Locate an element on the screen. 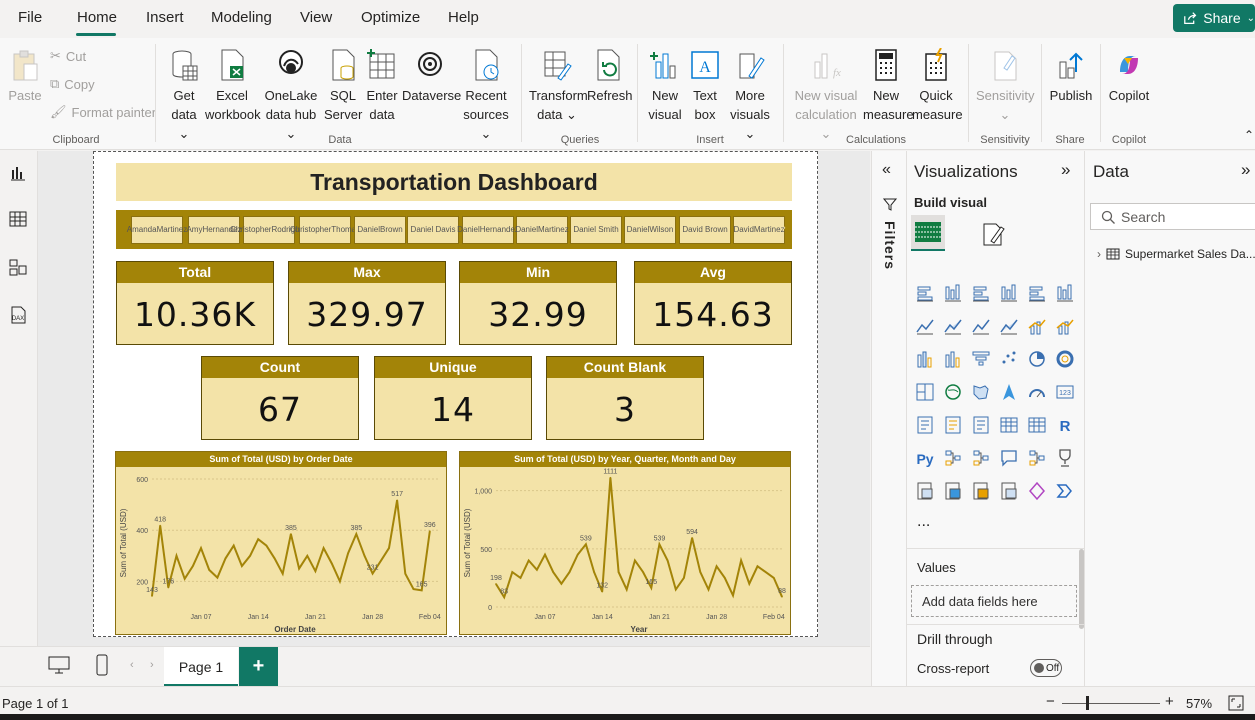  filters-pane-collapsed: « Filters is located at coordinates (888, 418).